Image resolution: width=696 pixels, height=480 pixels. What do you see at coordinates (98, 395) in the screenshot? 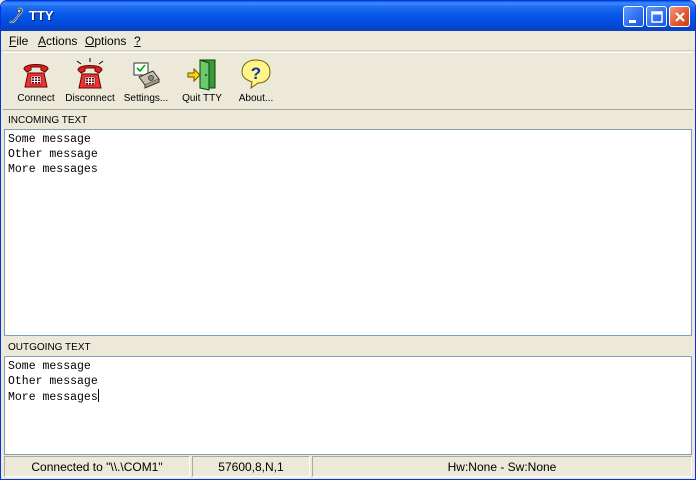
I see `text-caret` at bounding box center [98, 395].